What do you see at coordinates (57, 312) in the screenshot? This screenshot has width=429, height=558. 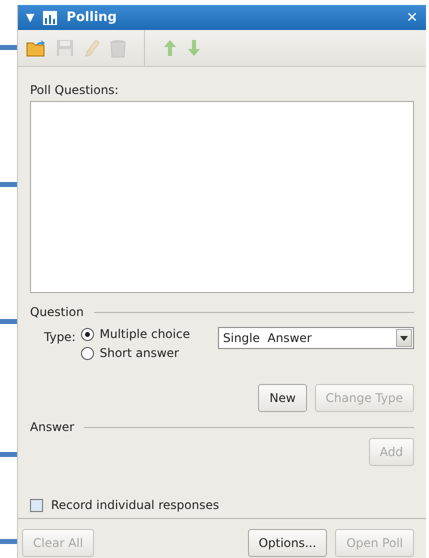 I see `section-title: Question` at bounding box center [57, 312].